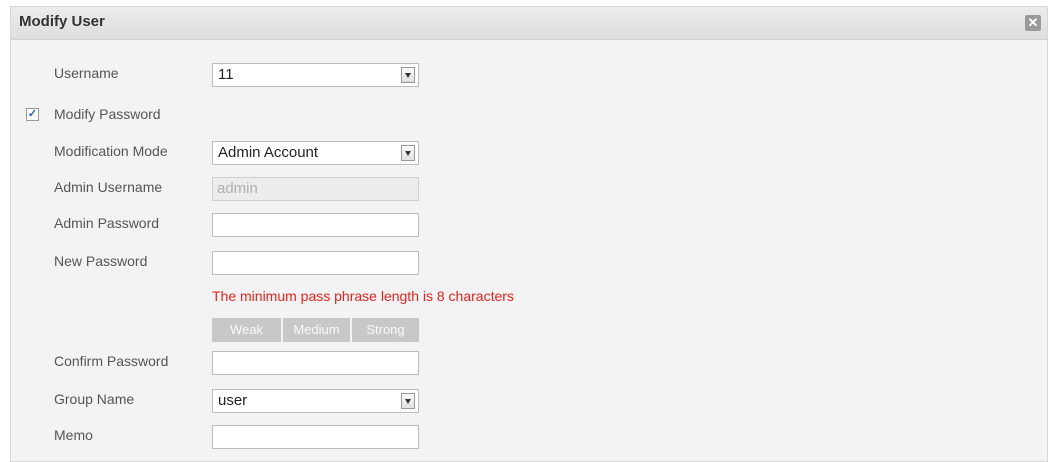 The image size is (1054, 462). I want to click on dialog-titlebar: Modify User ✕, so click(529, 23).